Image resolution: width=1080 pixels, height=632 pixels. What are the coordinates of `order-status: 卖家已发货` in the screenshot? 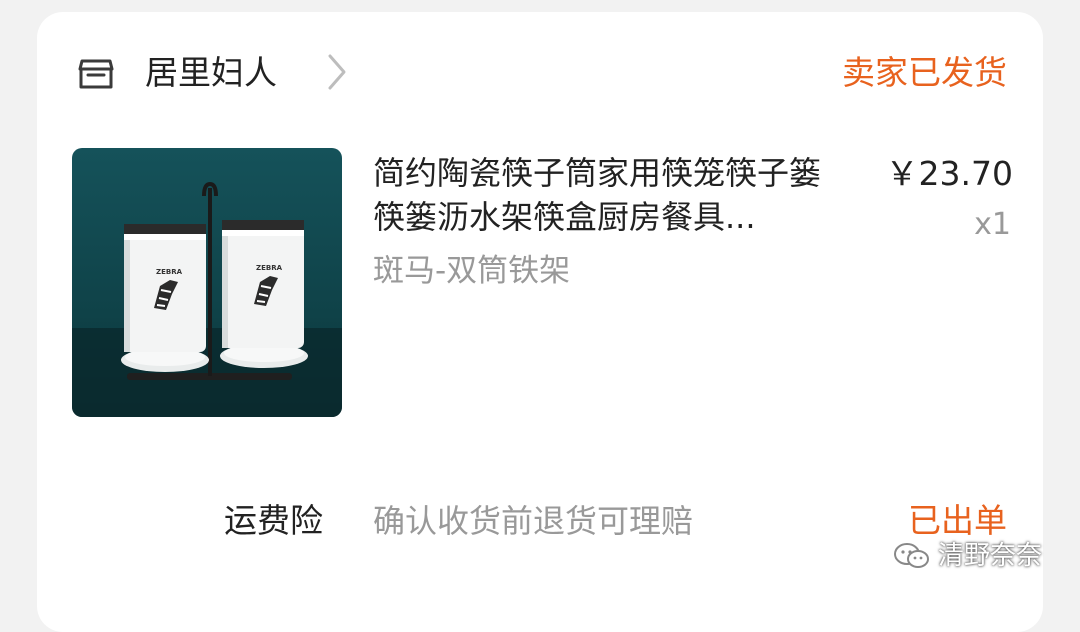 It's located at (924, 72).